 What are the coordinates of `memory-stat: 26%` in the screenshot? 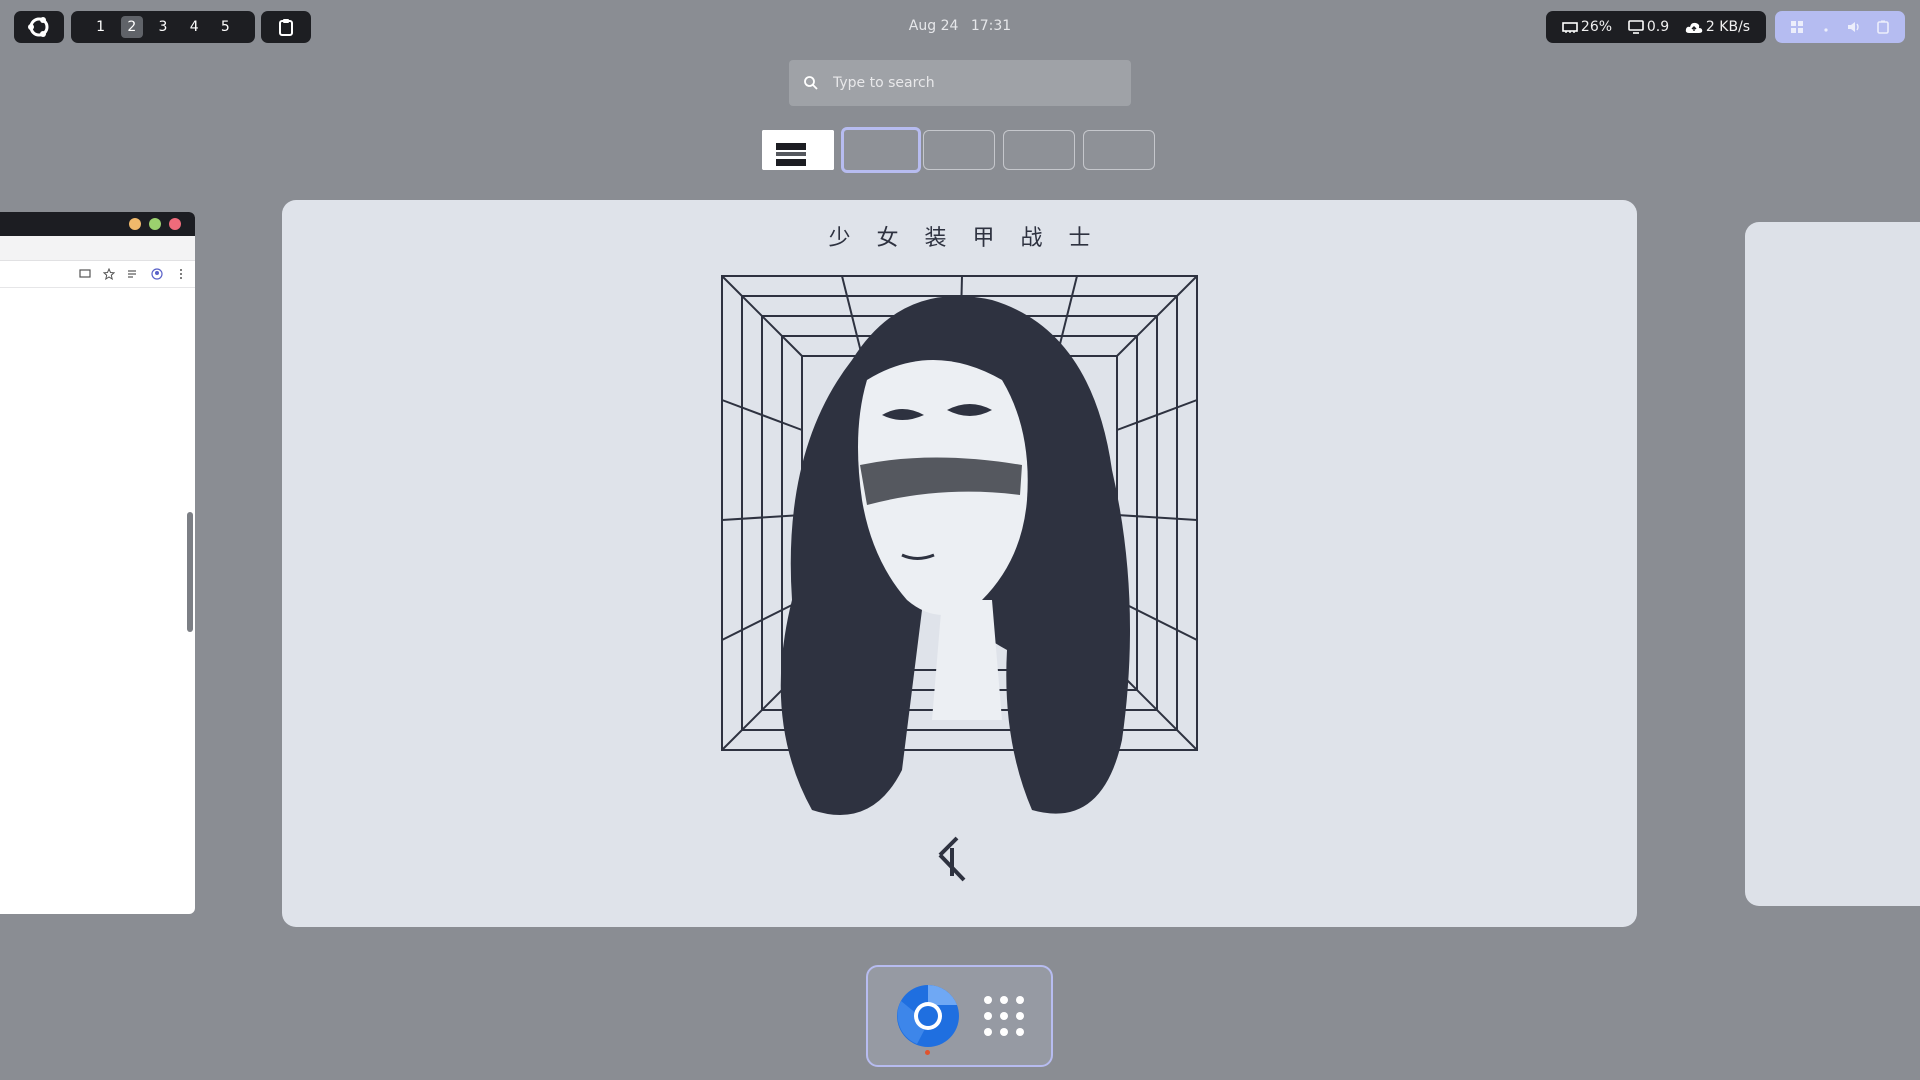 It's located at (1587, 27).